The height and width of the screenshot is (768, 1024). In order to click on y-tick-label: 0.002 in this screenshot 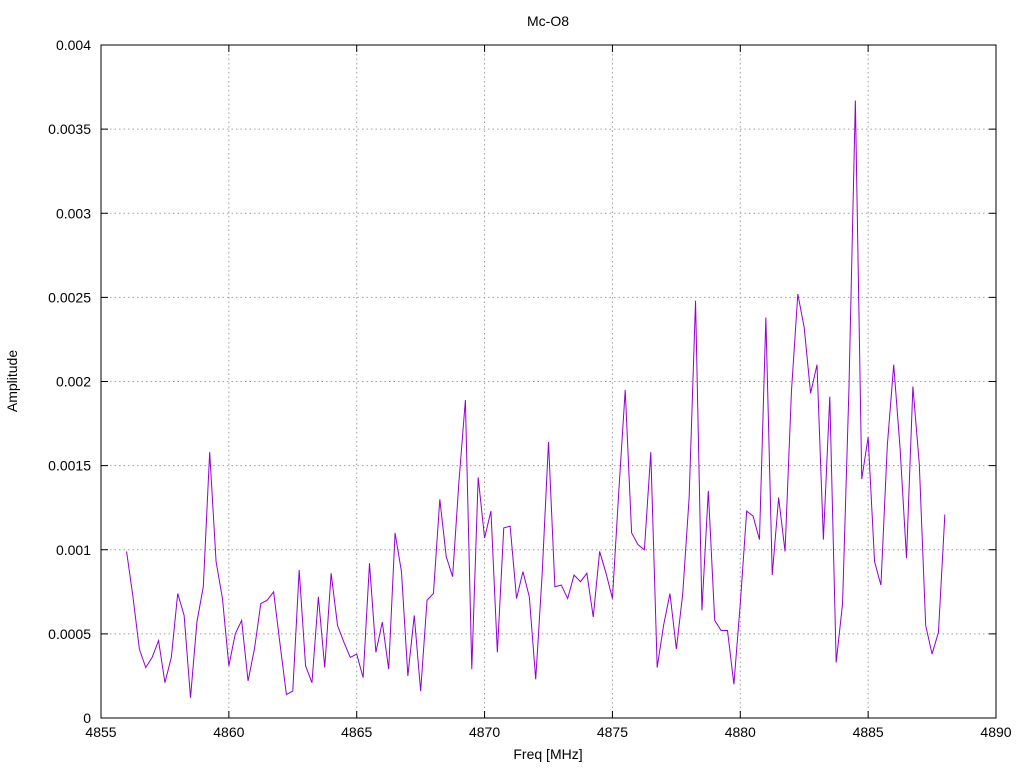, I will do `click(73, 382)`.